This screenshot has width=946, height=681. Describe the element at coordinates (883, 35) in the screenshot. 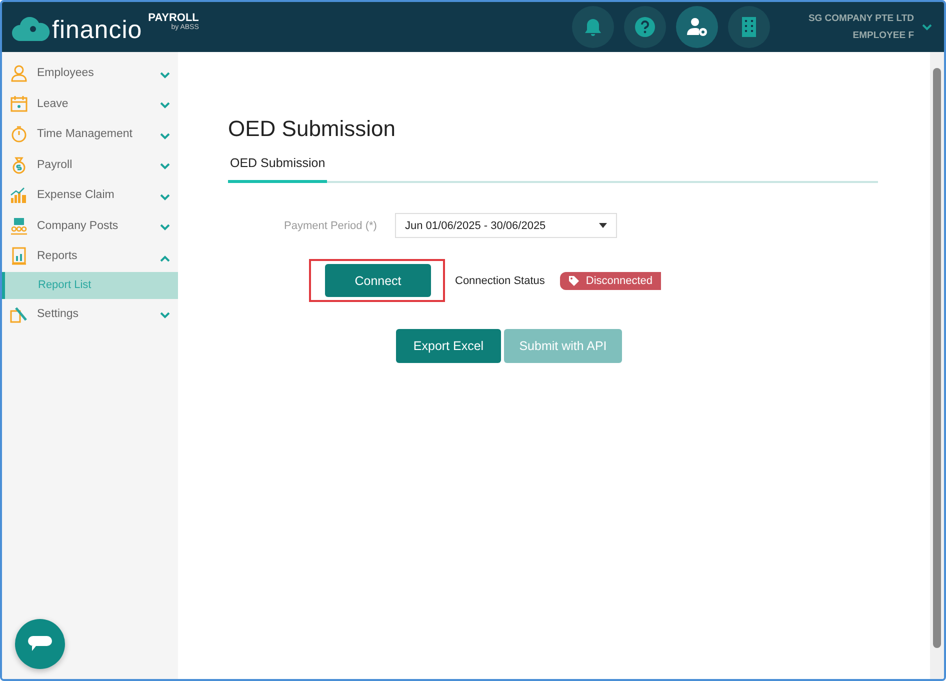

I see `user-name: EMPLOYEE F` at that location.